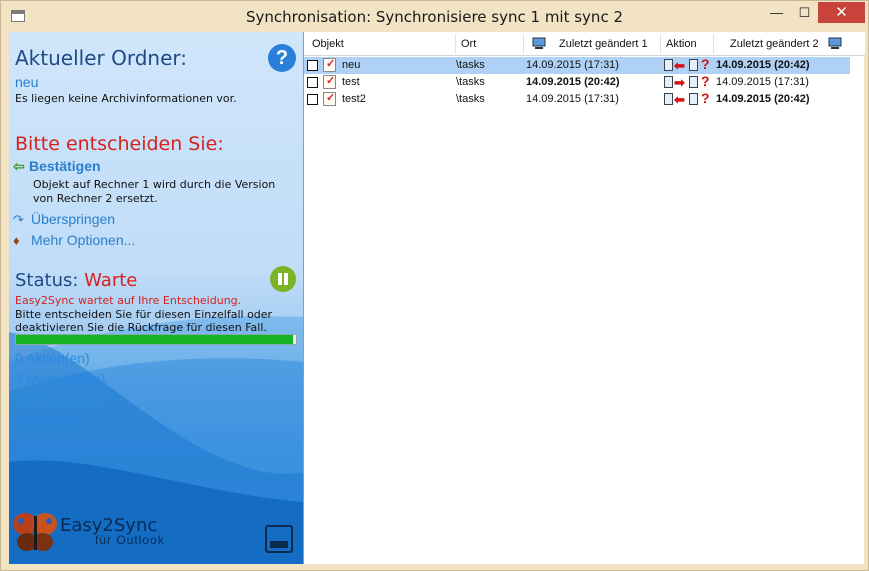  I want to click on skip-button: ↷ Überspringen, so click(64, 219).